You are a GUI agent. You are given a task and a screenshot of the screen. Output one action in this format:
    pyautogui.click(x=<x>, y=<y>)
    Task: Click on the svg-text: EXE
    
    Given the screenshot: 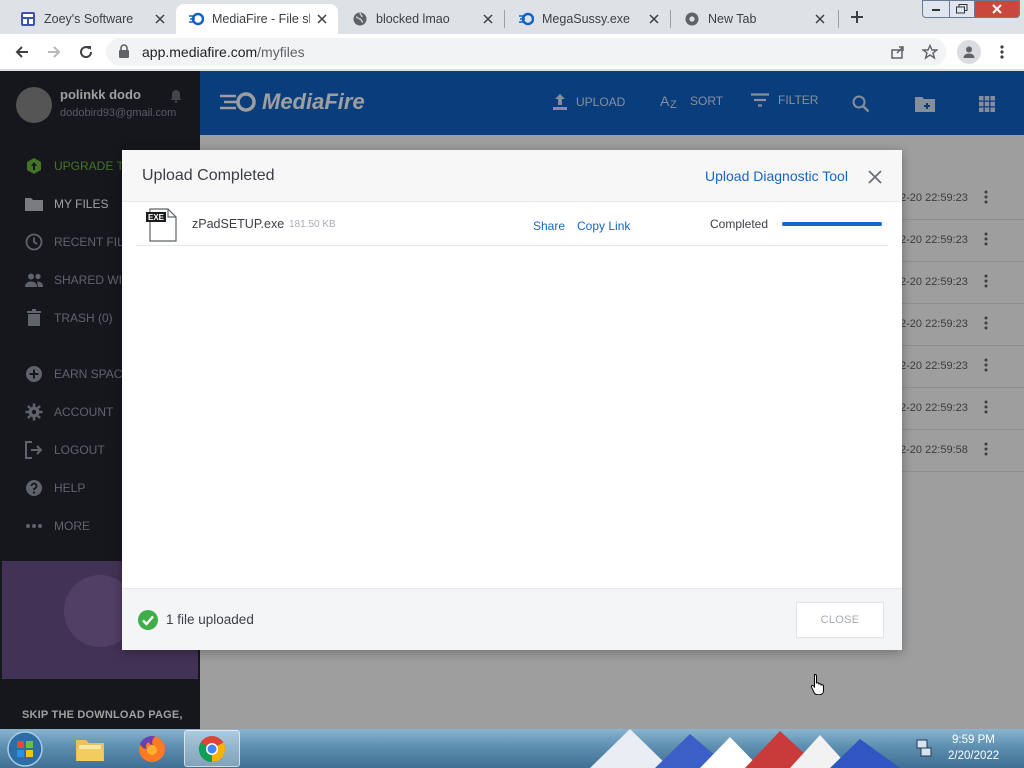 What is the action you would take?
    pyautogui.click(x=156, y=217)
    